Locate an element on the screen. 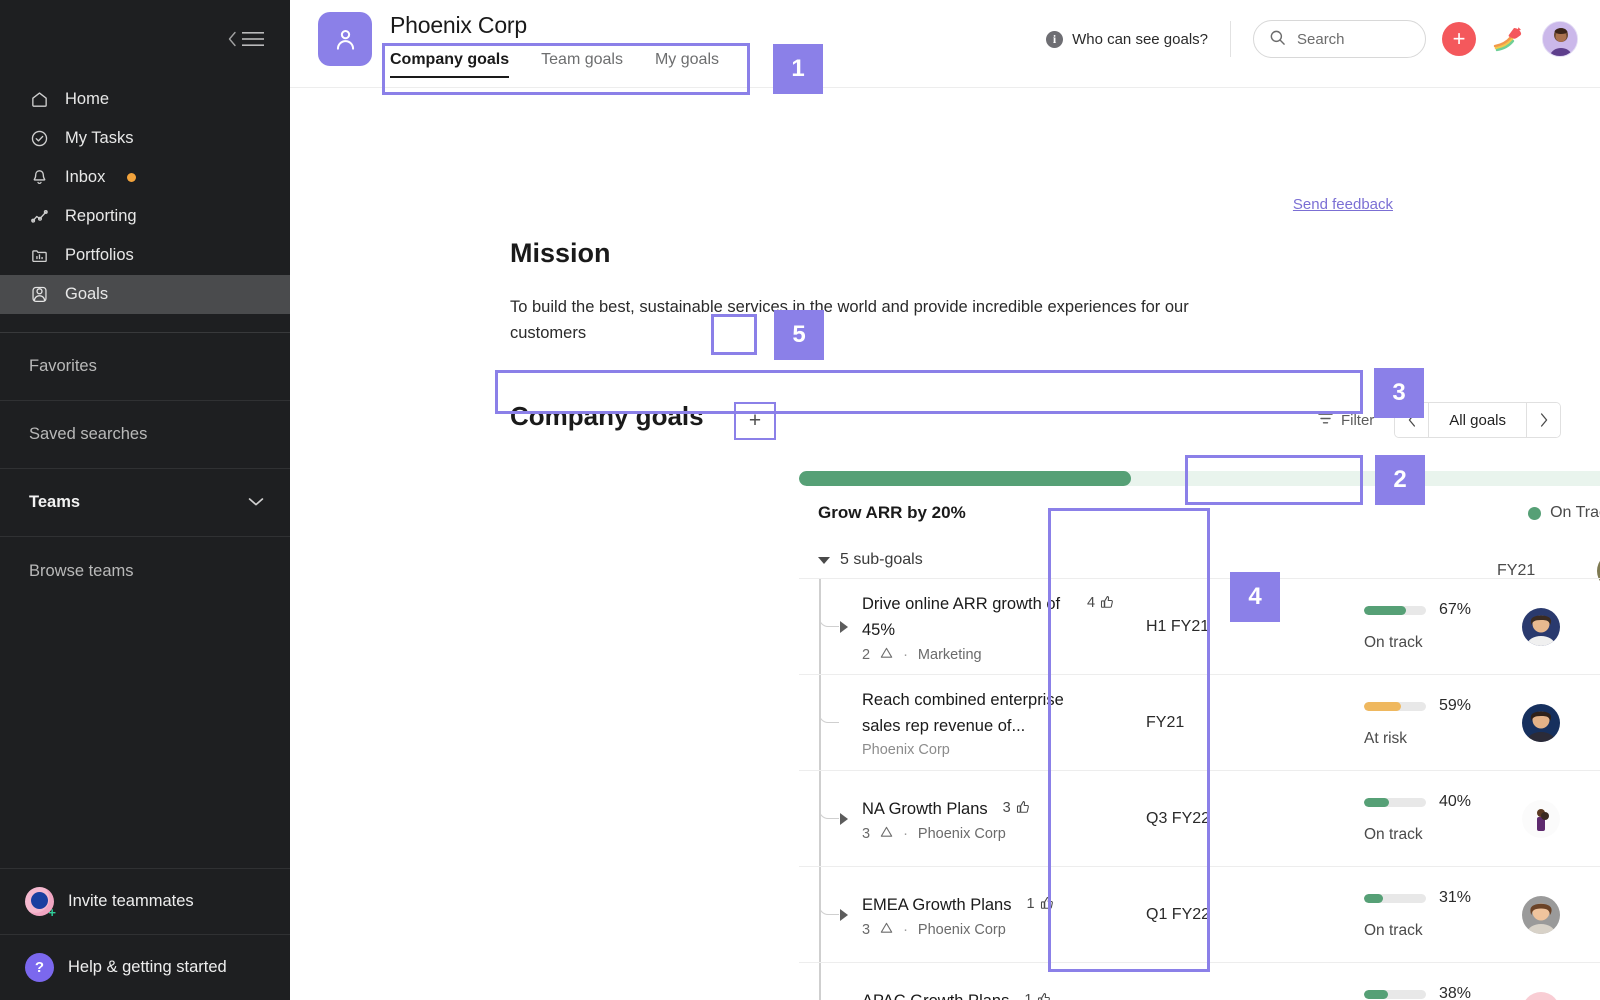  chart-line-icon is located at coordinates (39, 217).